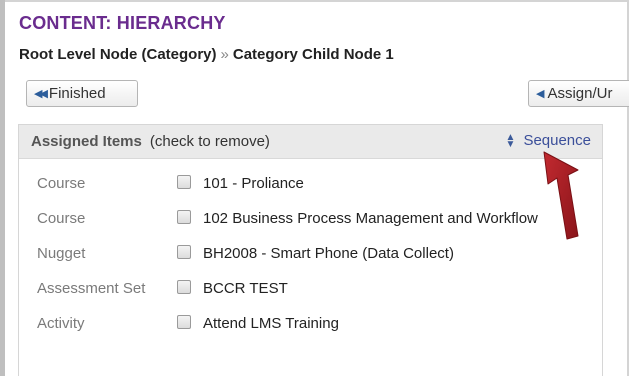 The width and height of the screenshot is (629, 376). I want to click on item-label: BCCR TEST, so click(245, 288).